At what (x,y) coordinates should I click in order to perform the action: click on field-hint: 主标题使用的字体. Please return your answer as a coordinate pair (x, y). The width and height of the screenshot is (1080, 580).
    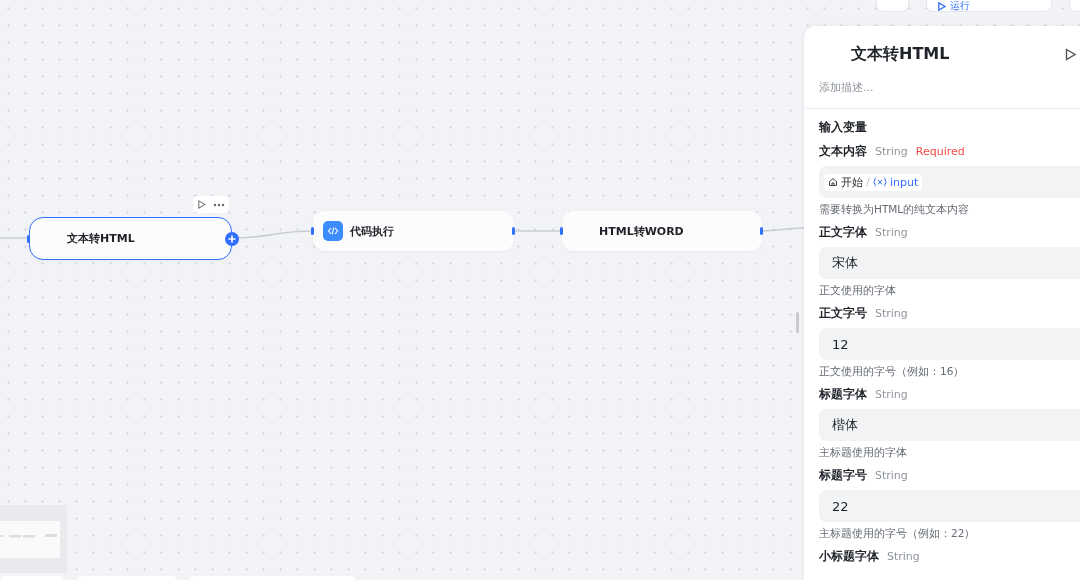
    Looking at the image, I should click on (863, 453).